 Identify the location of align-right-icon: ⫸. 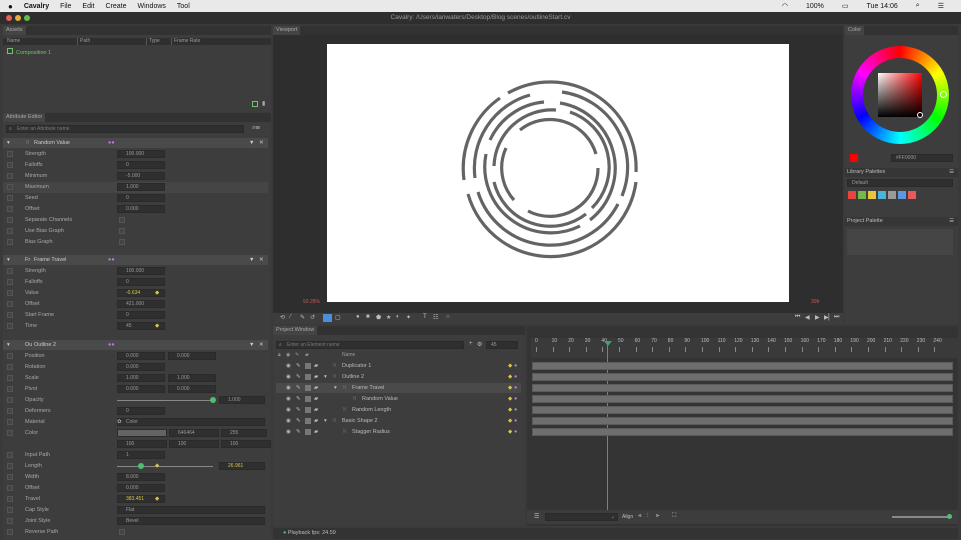
(657, 516).